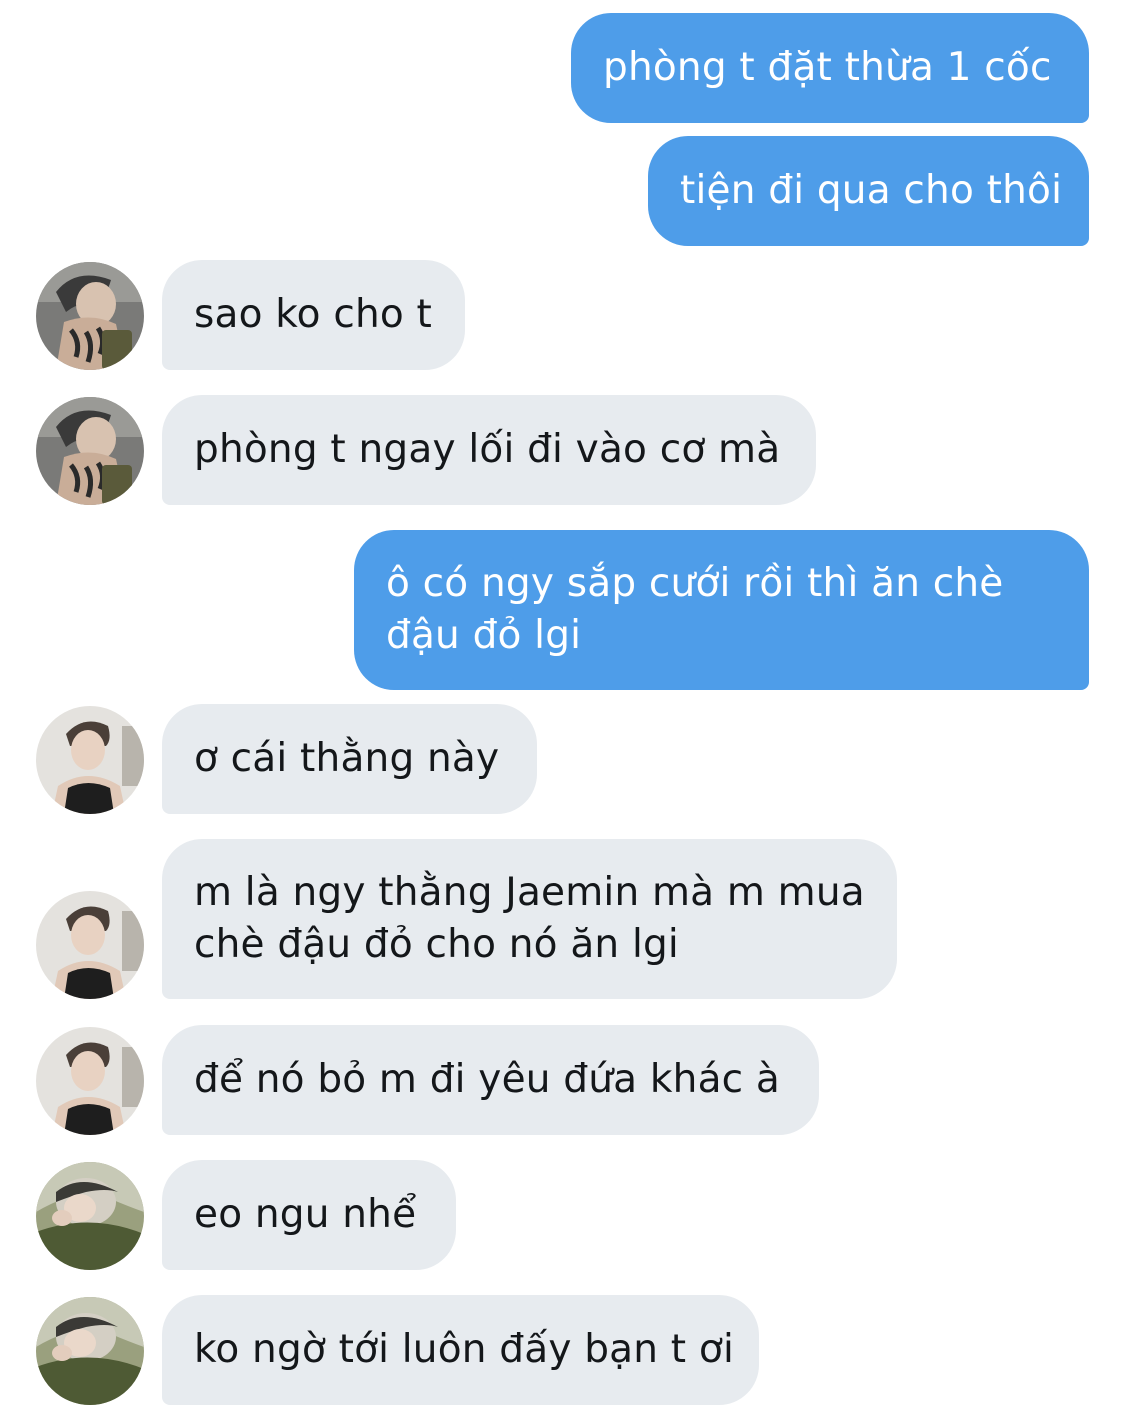  I want to click on message-text: tiện đi qua cho thôi, so click(871, 190).